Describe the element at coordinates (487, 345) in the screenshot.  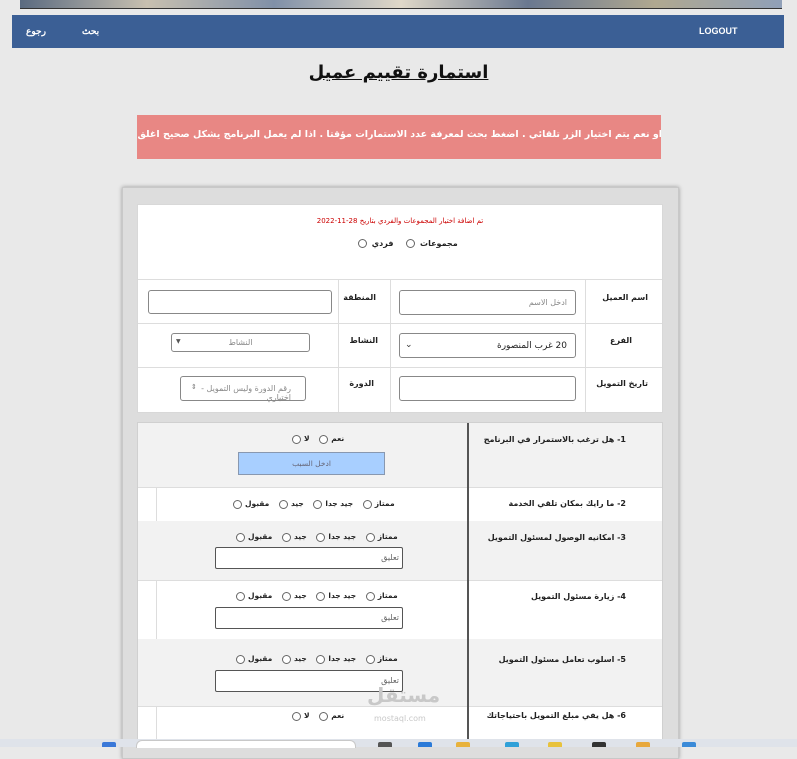
I see `branch-select: 20 غرب المنصورة ⌄` at that location.